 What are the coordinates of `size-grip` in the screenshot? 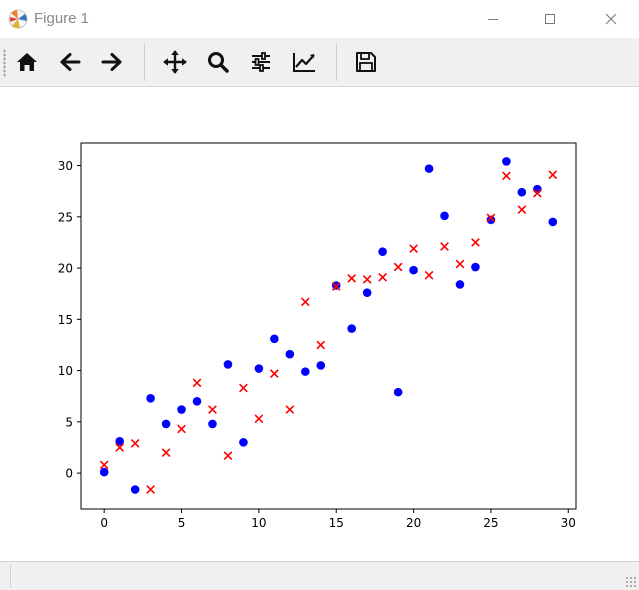 It's located at (631, 582).